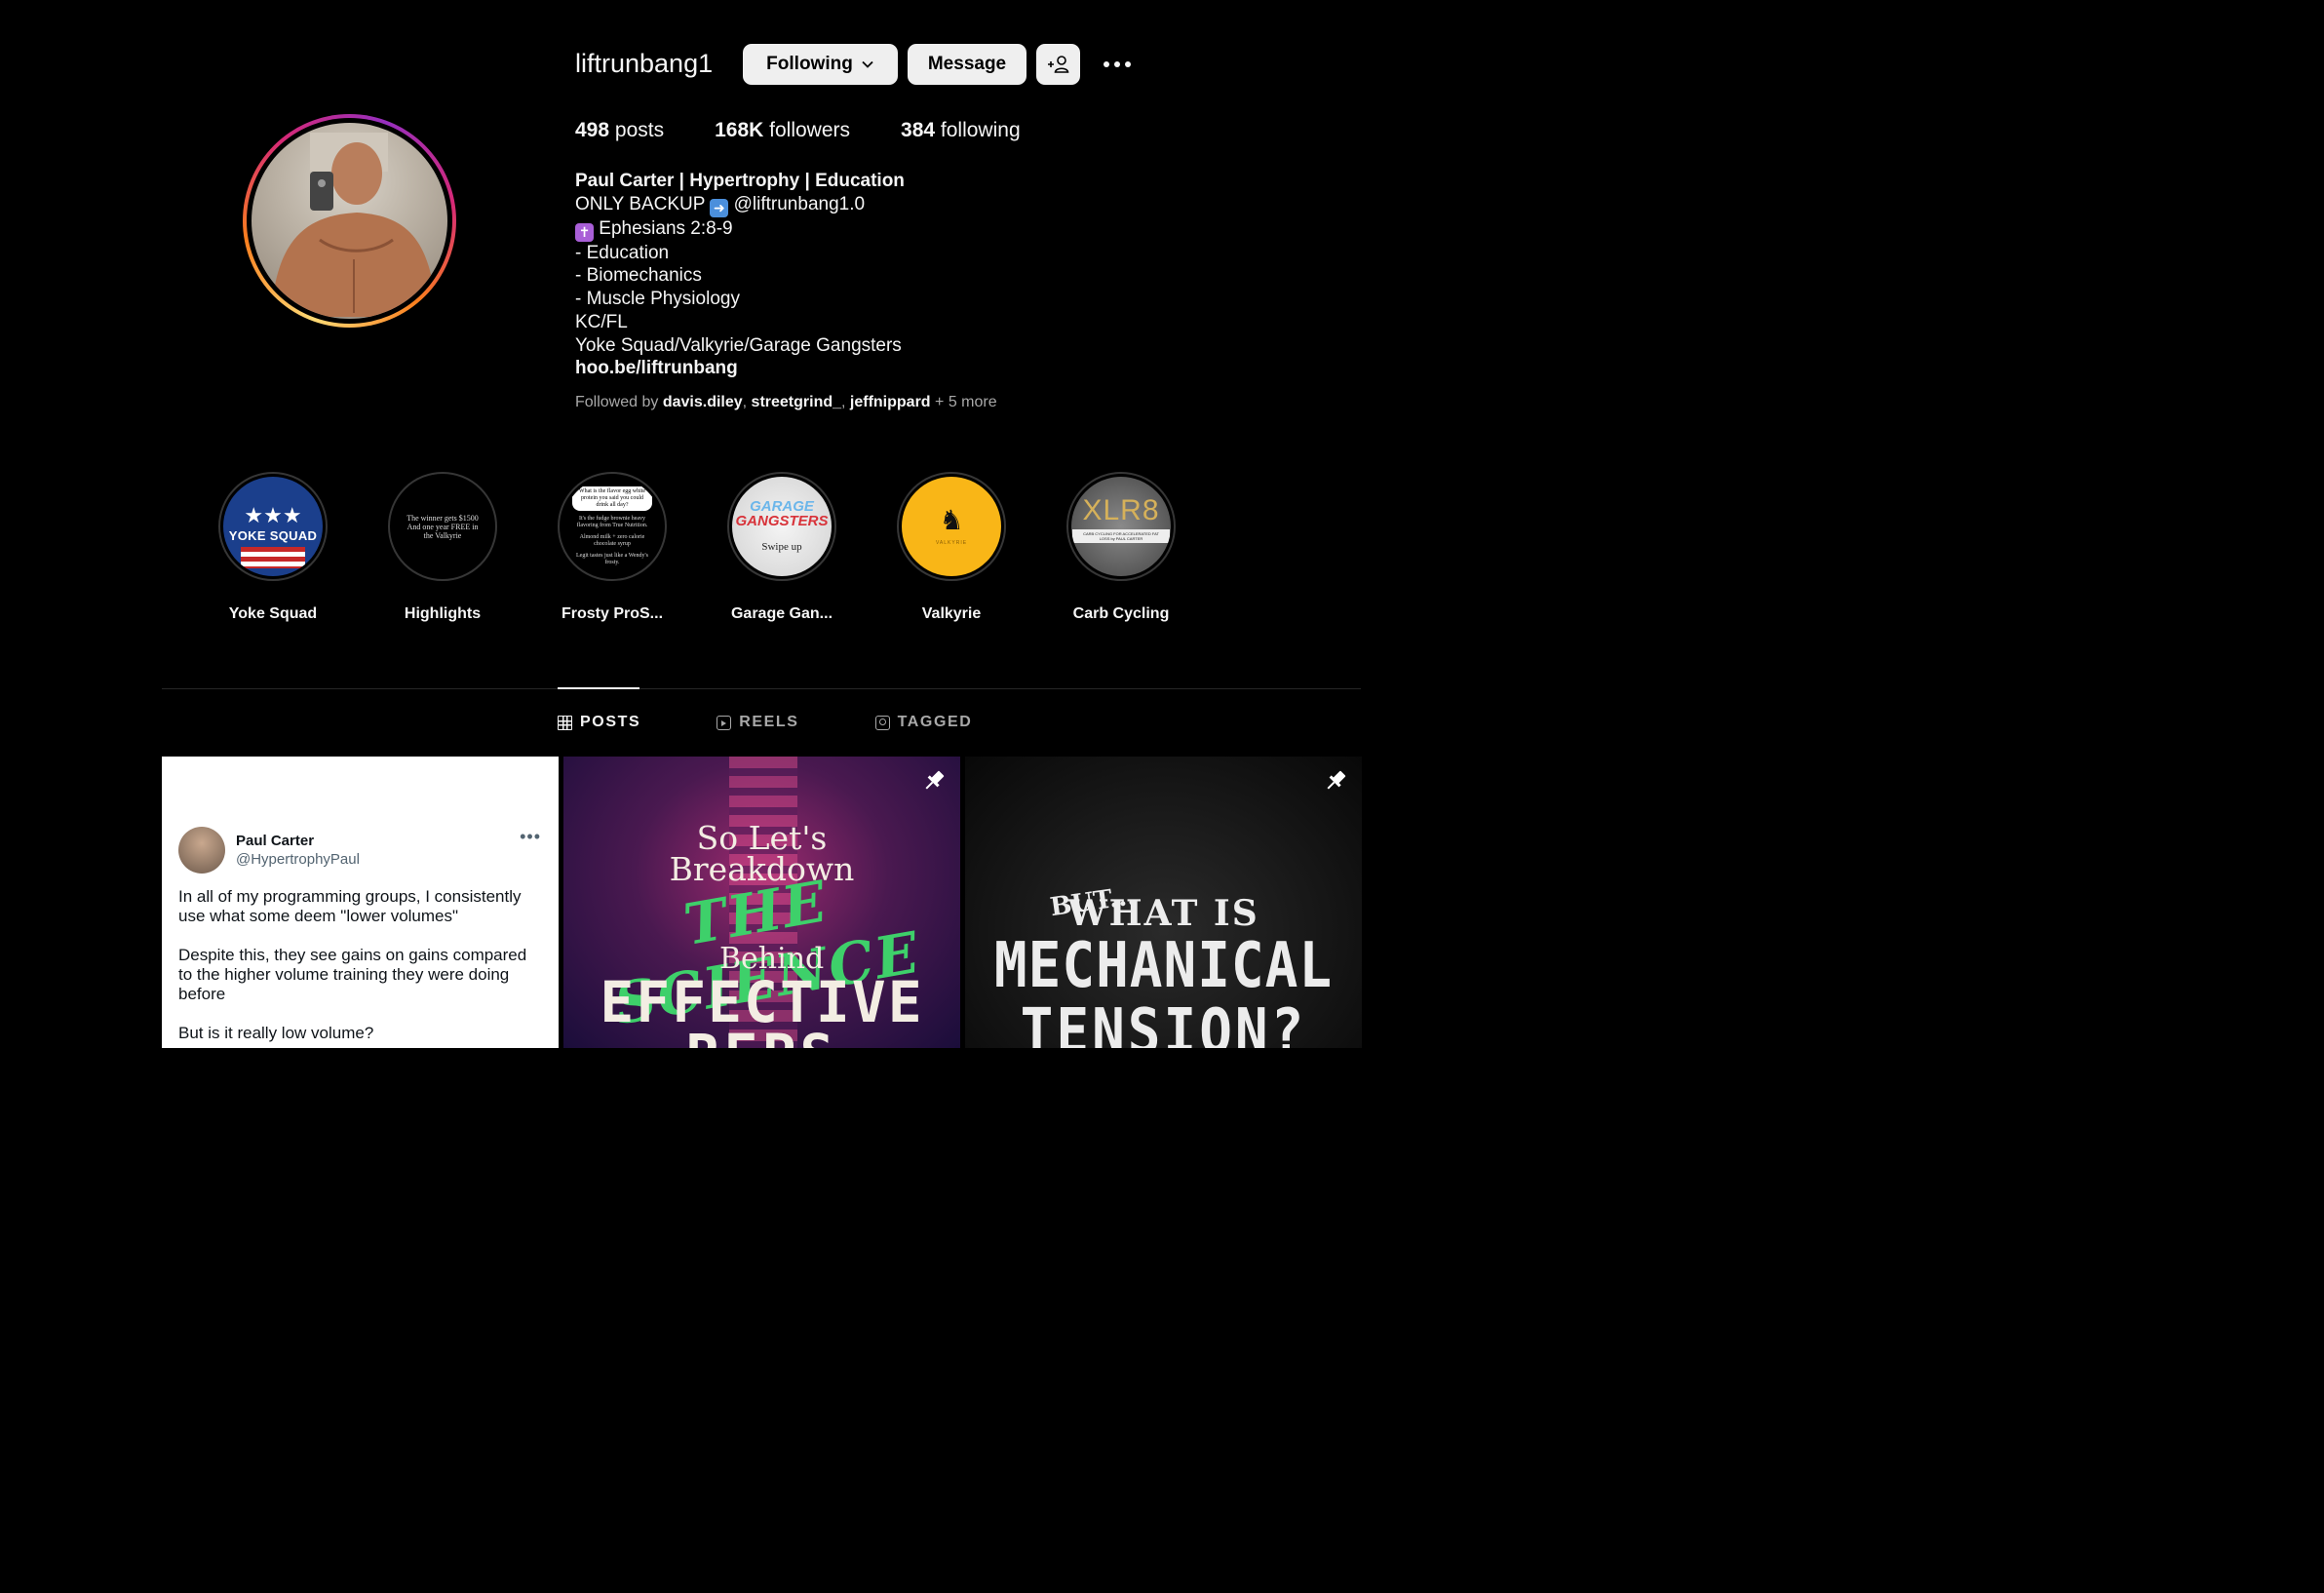 The image size is (2324, 1593). I want to click on add-user-icon, so click(1057, 64).